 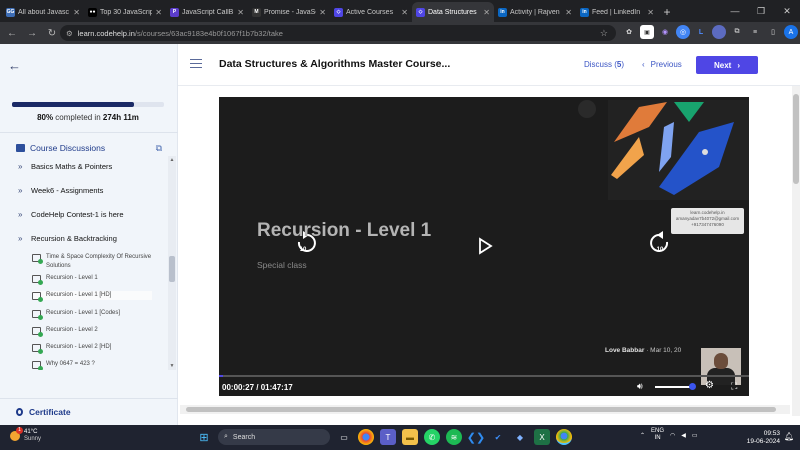 I want to click on discuss-link: Discuss (5), so click(x=604, y=64).